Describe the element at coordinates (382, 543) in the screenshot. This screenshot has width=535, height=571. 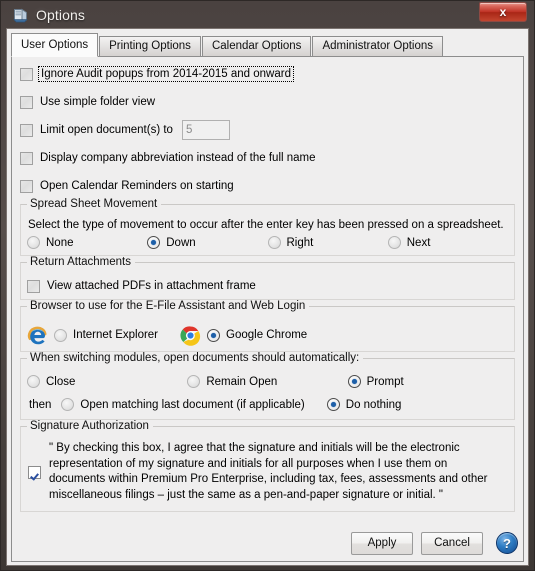
I see `apply-button: Apply` at that location.